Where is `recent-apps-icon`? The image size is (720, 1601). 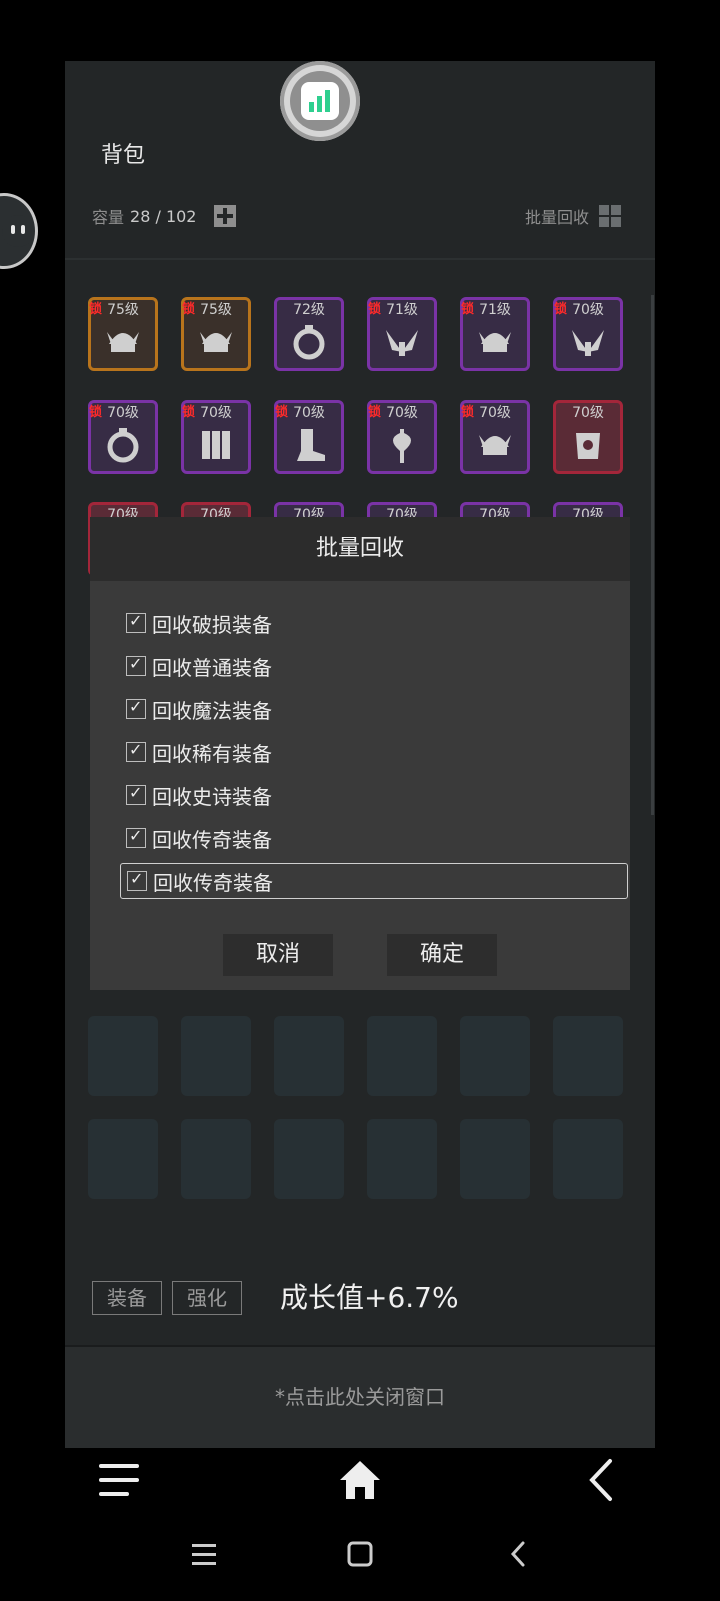
recent-apps-icon is located at coordinates (204, 1555).